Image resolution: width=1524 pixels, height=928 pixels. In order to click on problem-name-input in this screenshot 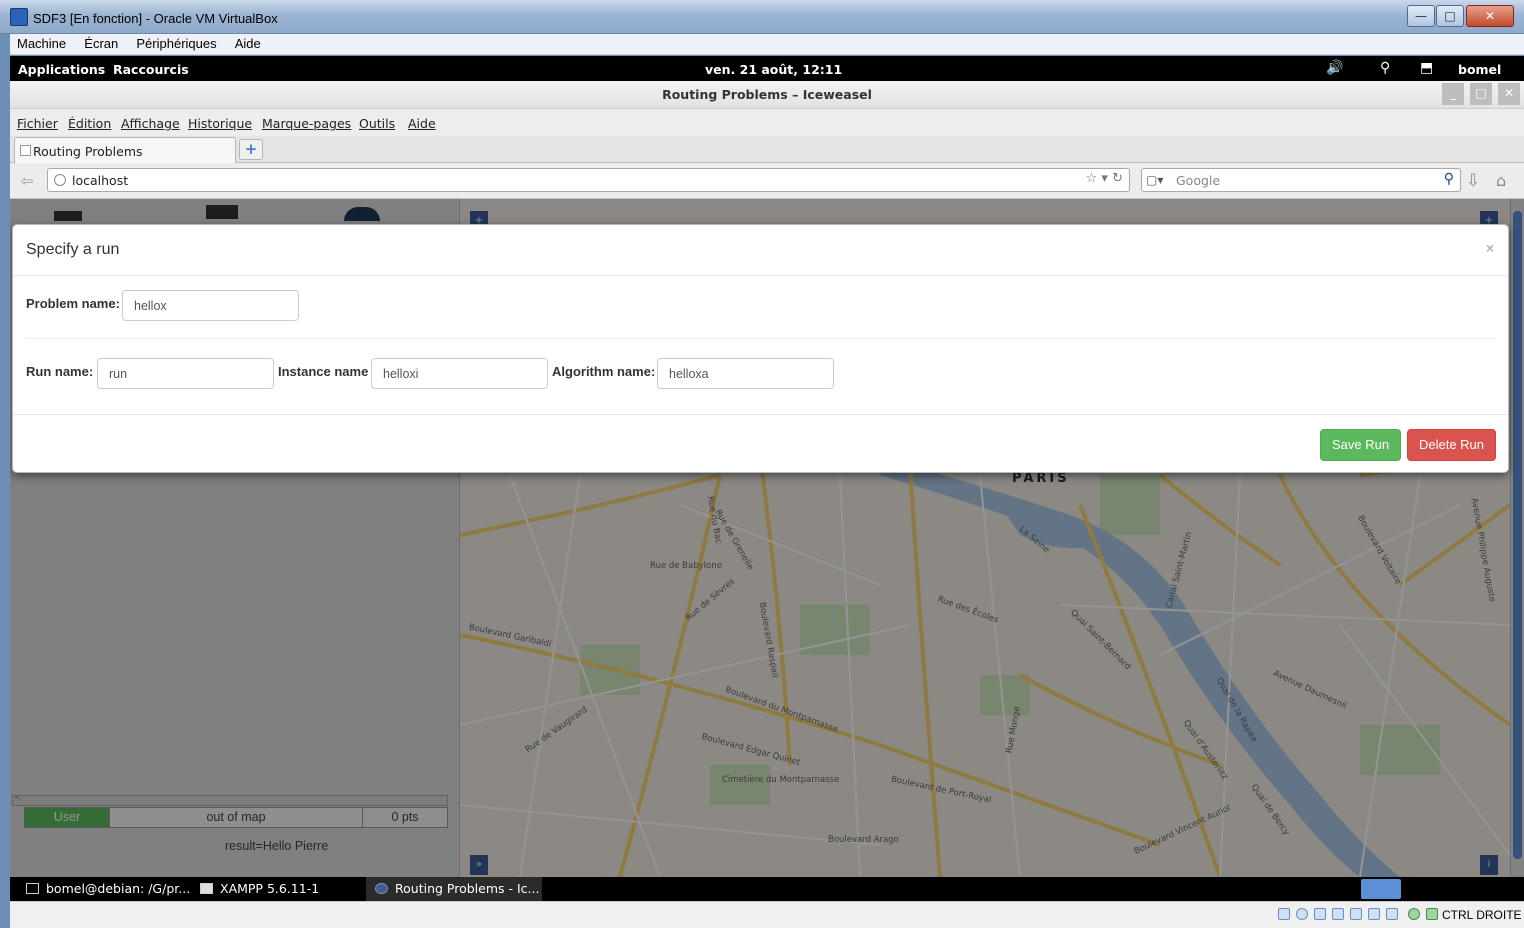, I will do `click(210, 305)`.